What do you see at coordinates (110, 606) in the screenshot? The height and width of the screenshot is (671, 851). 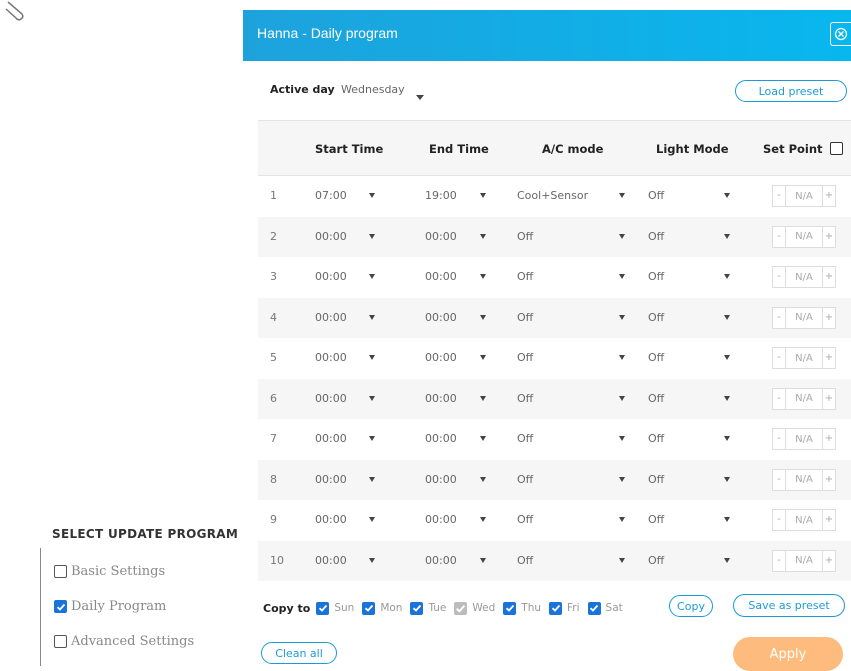 I see `daily-program-option: Daily Program` at bounding box center [110, 606].